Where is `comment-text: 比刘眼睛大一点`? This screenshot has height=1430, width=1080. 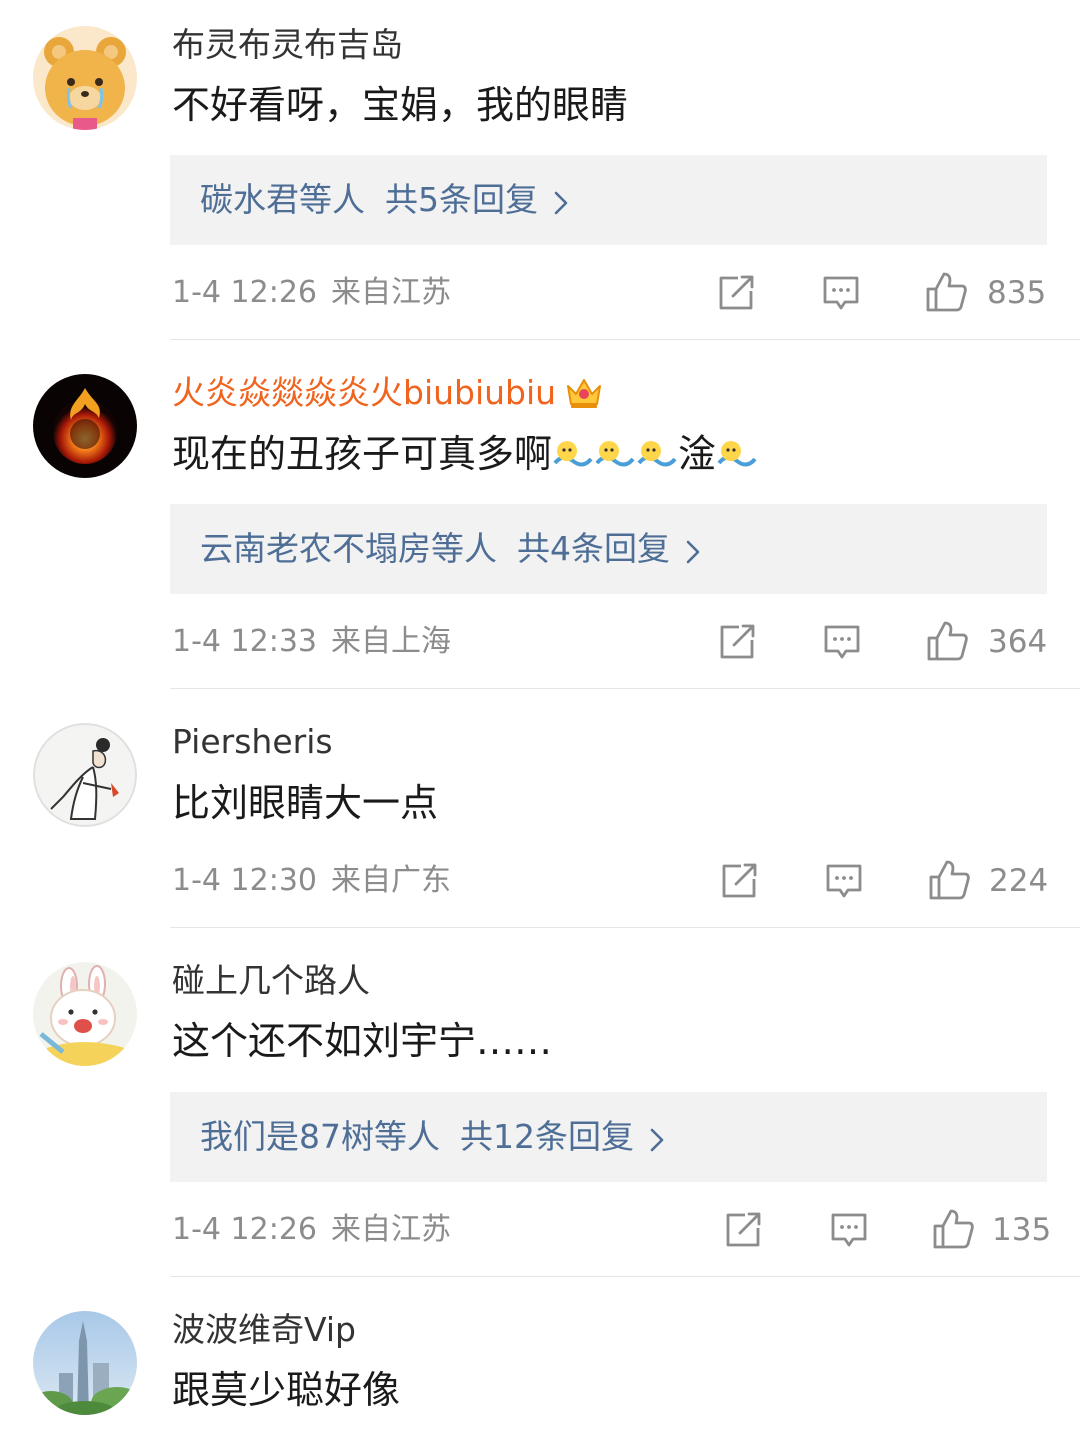
comment-text: 比刘眼睛大一点 is located at coordinates (305, 803).